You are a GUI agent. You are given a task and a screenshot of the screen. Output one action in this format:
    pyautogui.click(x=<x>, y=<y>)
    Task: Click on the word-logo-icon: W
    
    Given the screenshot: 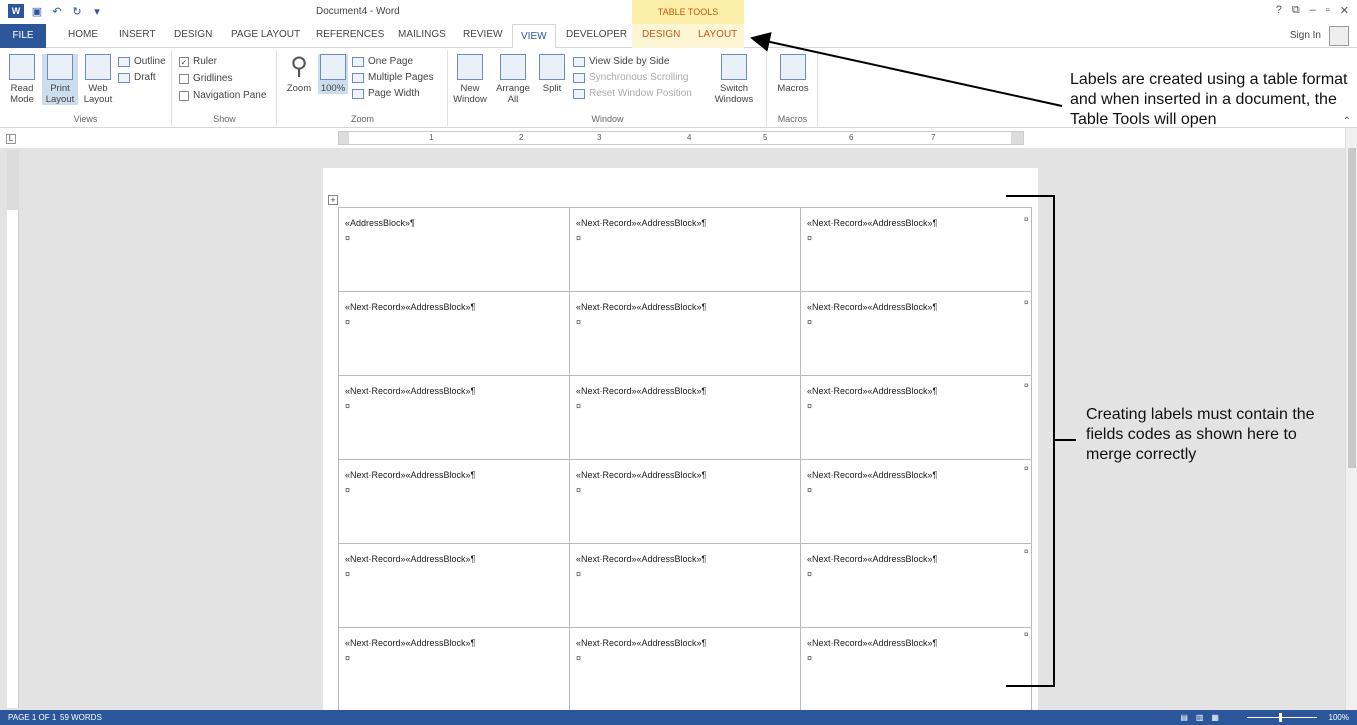 What is the action you would take?
    pyautogui.click(x=16, y=11)
    